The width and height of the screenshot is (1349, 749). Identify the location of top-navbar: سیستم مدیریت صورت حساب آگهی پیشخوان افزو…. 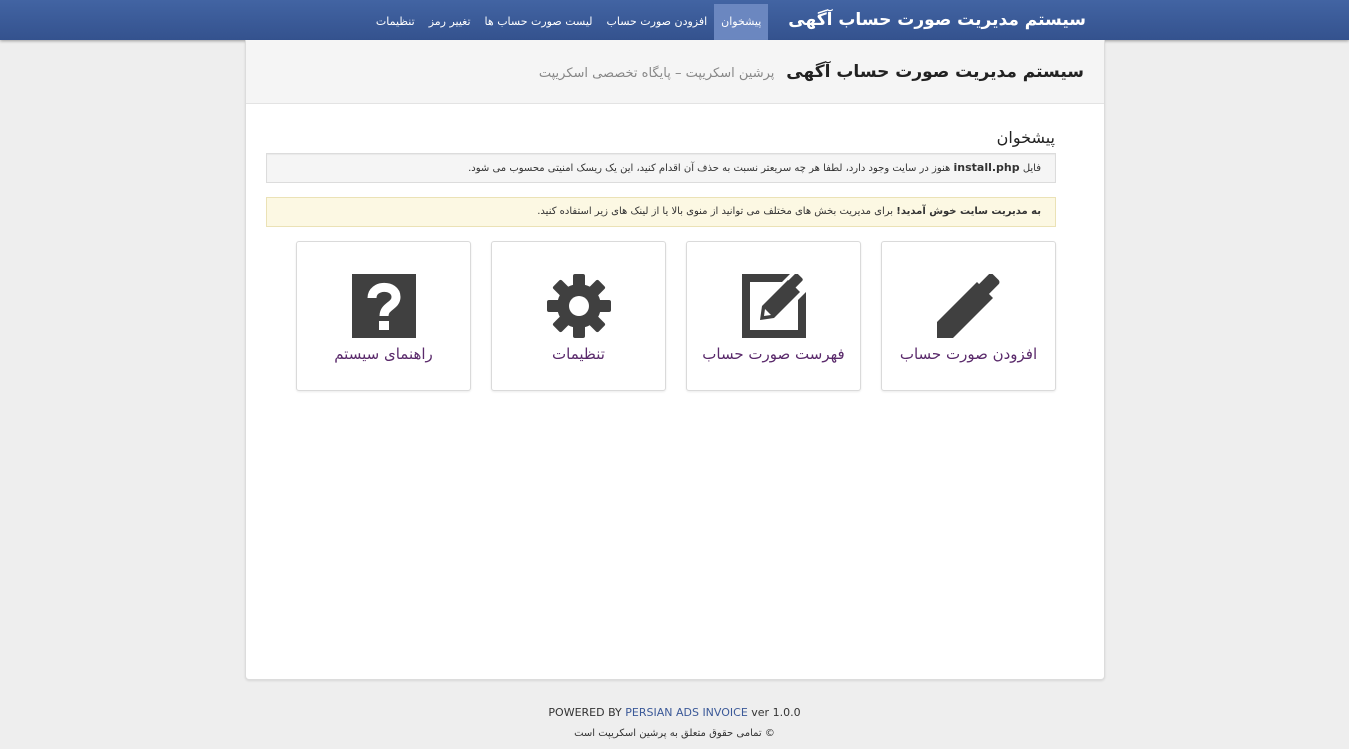
(674, 20).